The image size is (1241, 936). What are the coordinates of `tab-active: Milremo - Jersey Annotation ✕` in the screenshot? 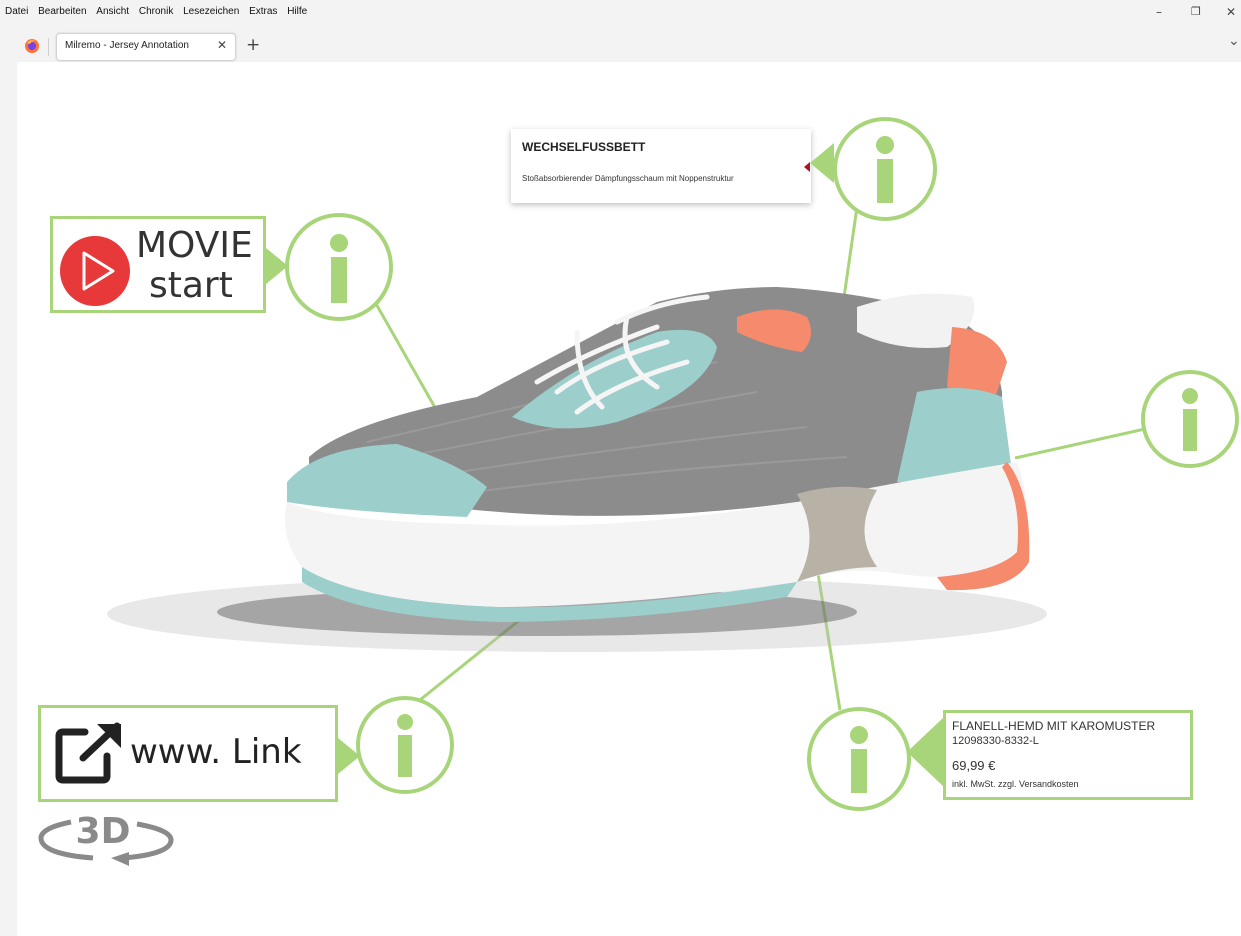 It's located at (146, 47).